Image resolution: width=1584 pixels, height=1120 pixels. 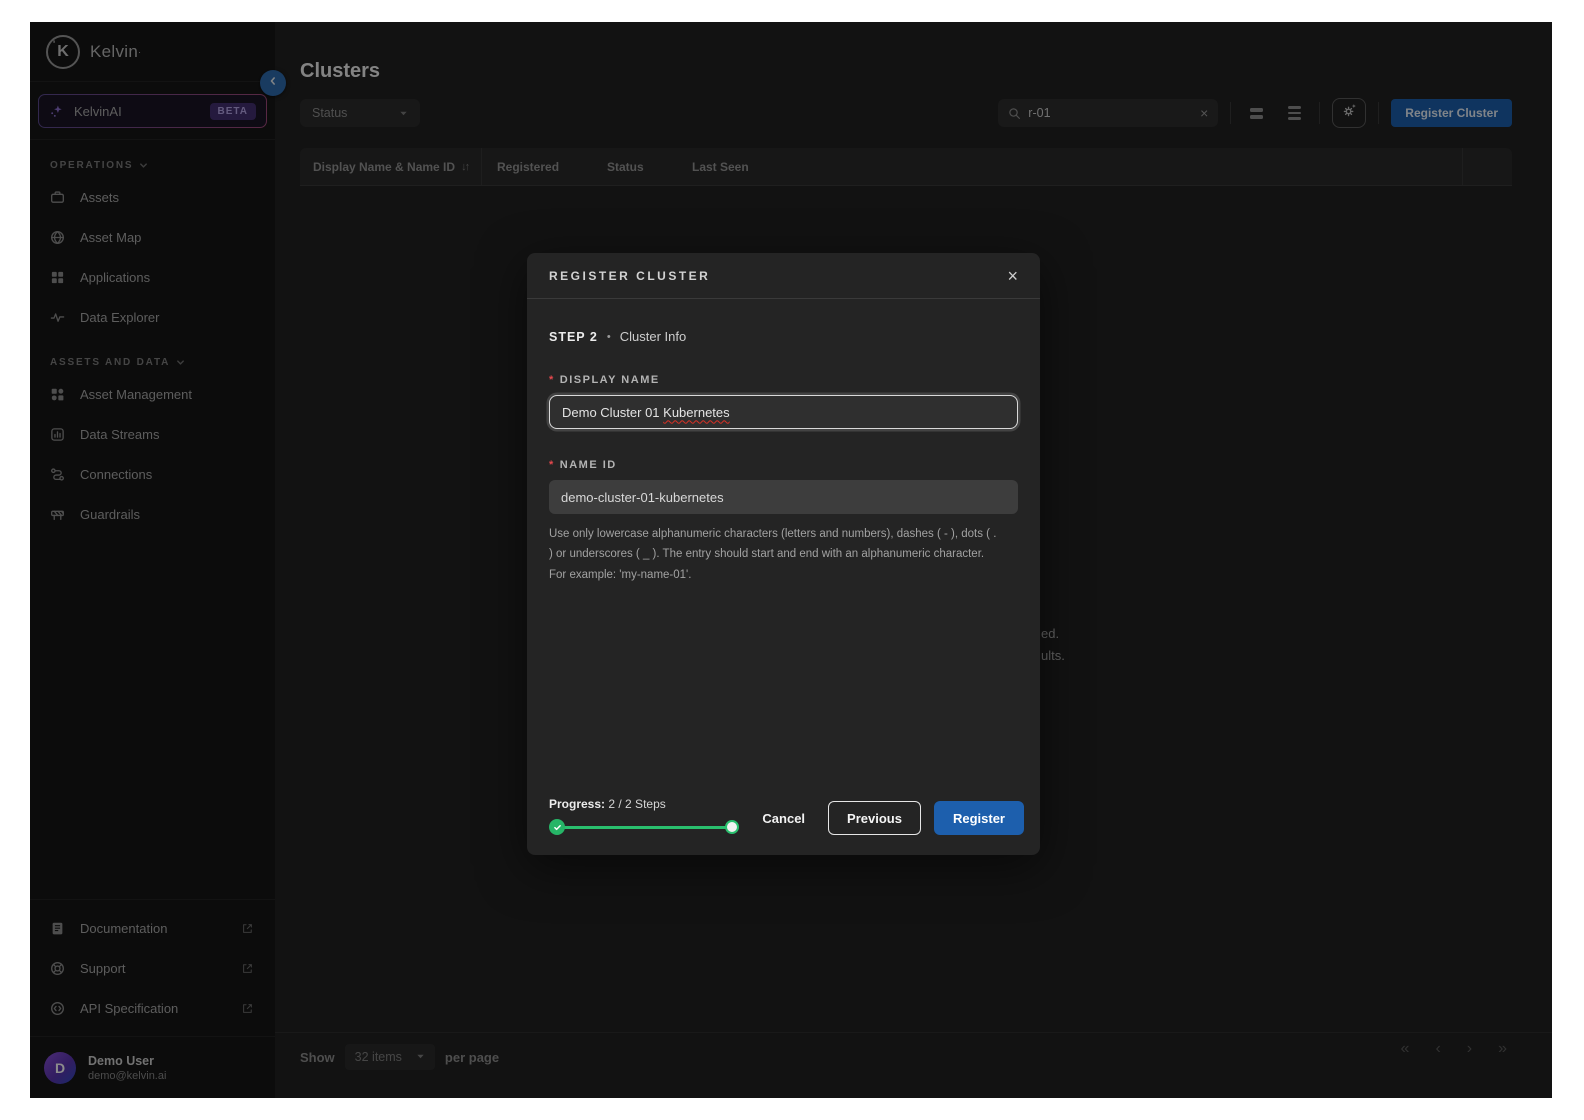 I want to click on modal-header: REGISTER CLUSTER ×, so click(x=783, y=276).